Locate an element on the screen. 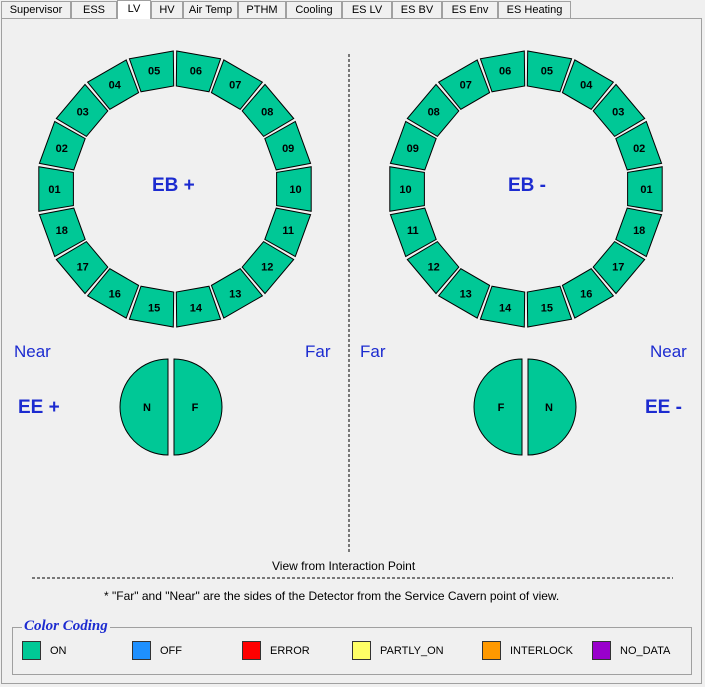  ee-plus-half-label: F is located at coordinates (195, 408).